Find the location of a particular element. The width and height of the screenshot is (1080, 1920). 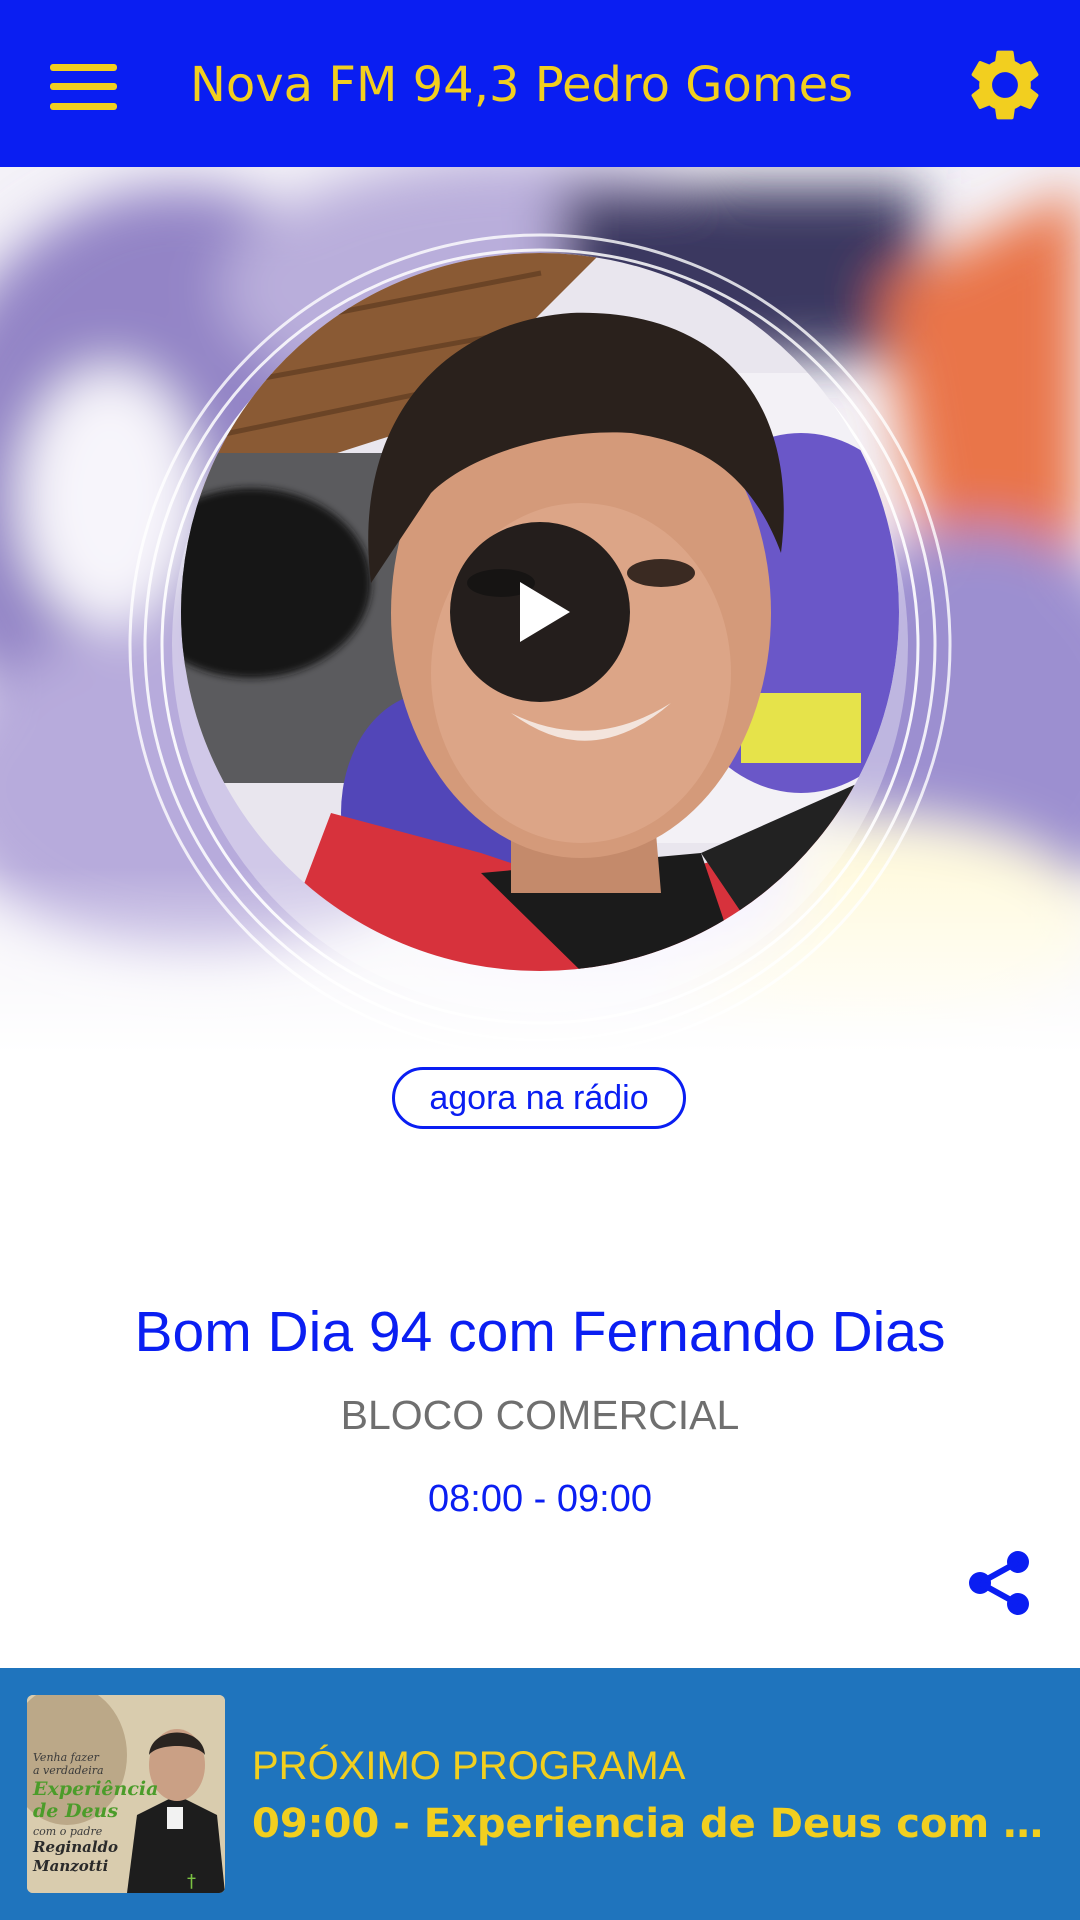

hamburger-menu-icon is located at coordinates (83, 67).